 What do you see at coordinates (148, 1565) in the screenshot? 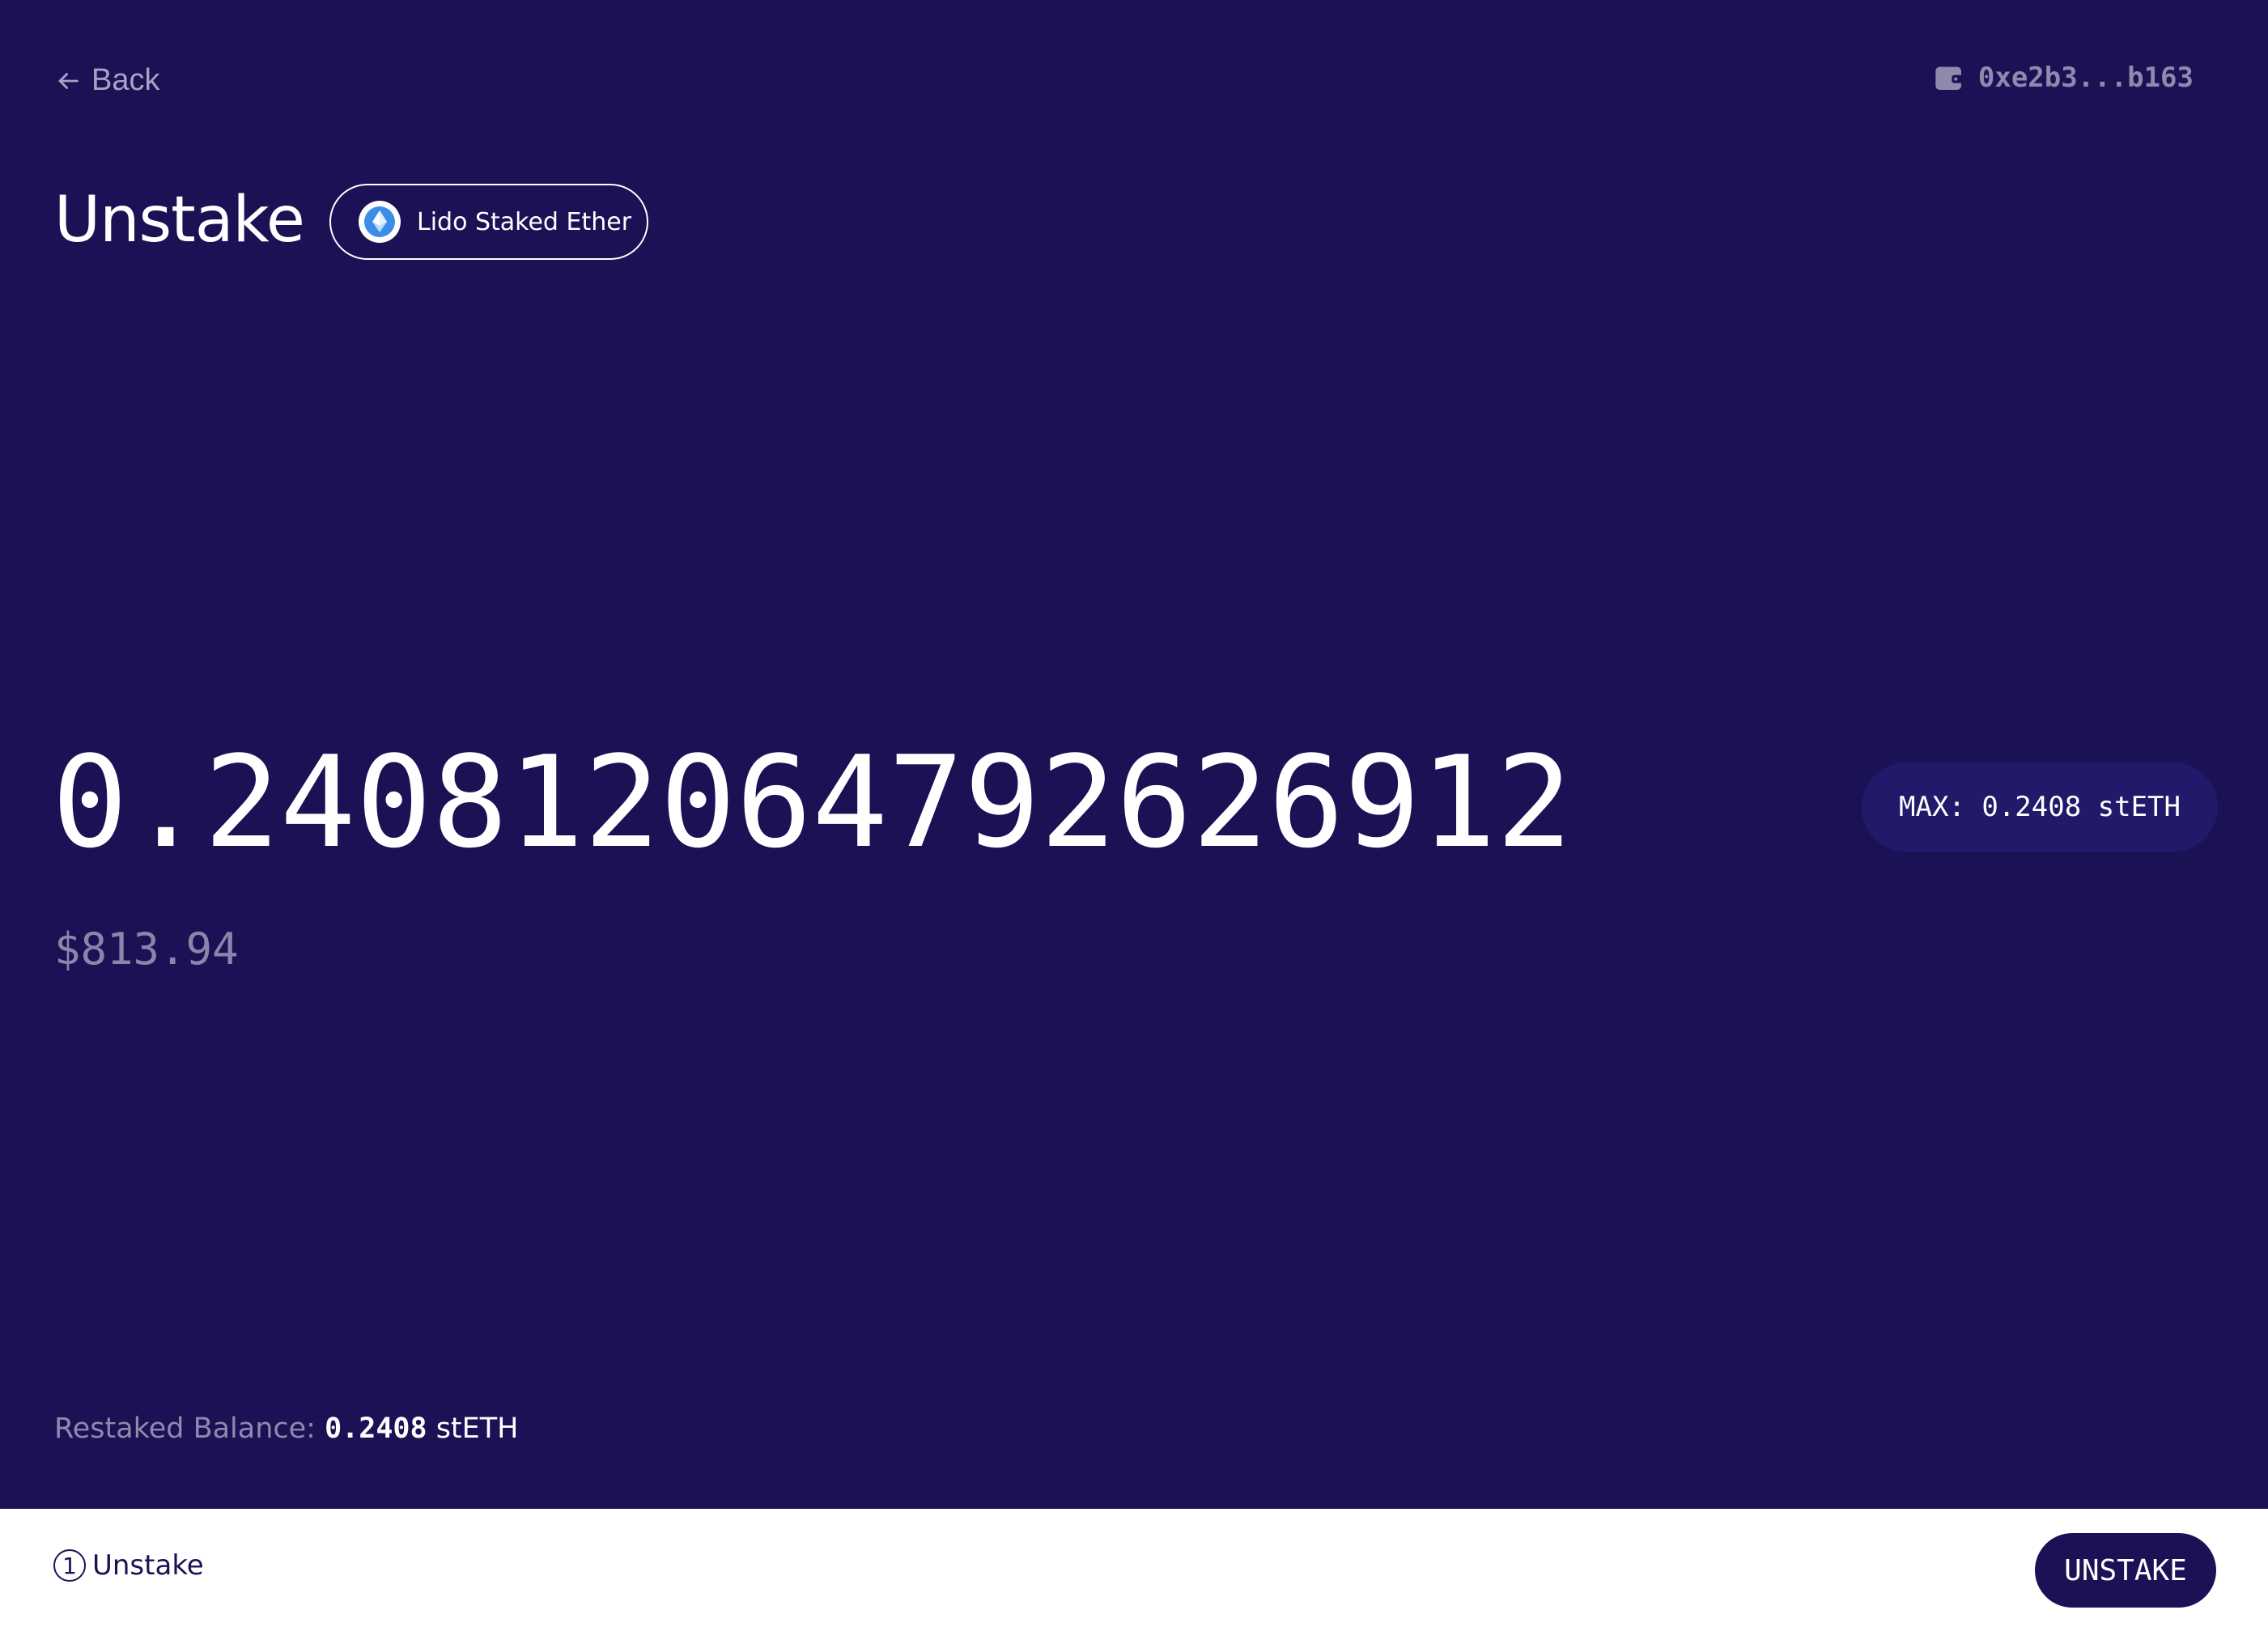
I see `step-label: Unstake` at bounding box center [148, 1565].